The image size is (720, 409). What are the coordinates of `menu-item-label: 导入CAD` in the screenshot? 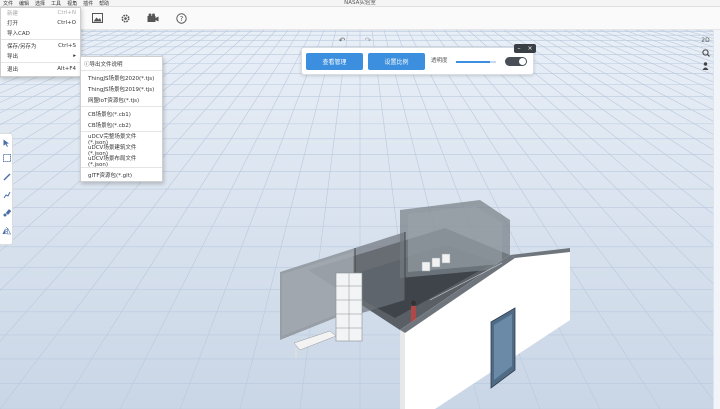 It's located at (18, 34).